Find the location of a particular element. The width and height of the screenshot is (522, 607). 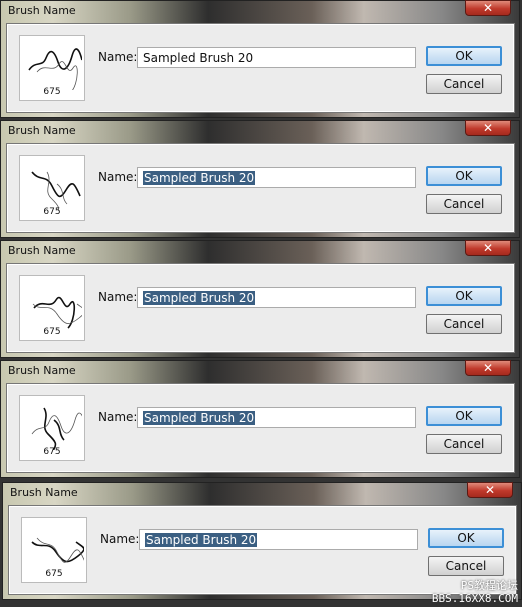

watermark-line2: BBS.16XX8.COM is located at coordinates (474, 598).